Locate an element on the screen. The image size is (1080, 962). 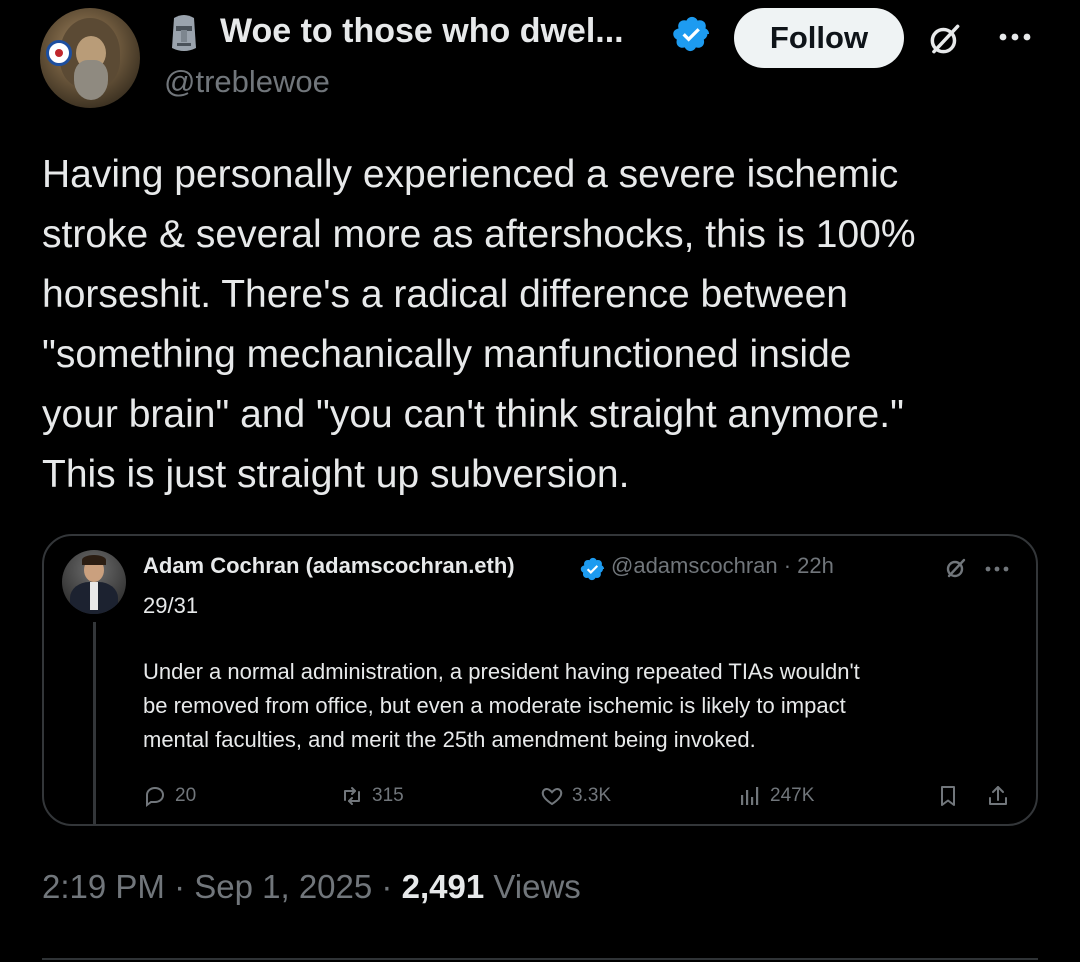
tweet-time: 2:19 PM is located at coordinates (103, 886).